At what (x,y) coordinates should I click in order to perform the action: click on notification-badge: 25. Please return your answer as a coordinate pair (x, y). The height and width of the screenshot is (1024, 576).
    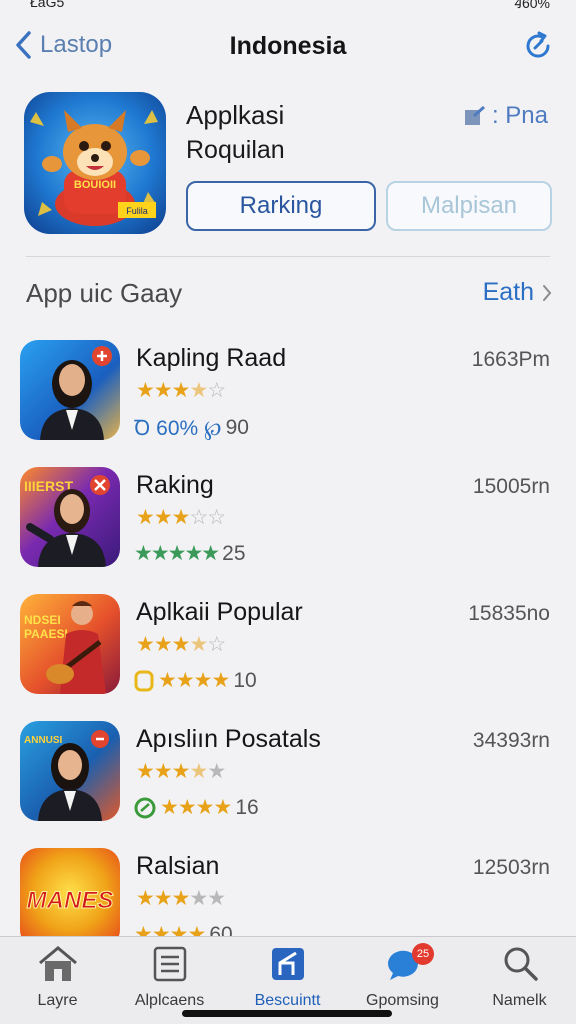
    Looking at the image, I should click on (423, 954).